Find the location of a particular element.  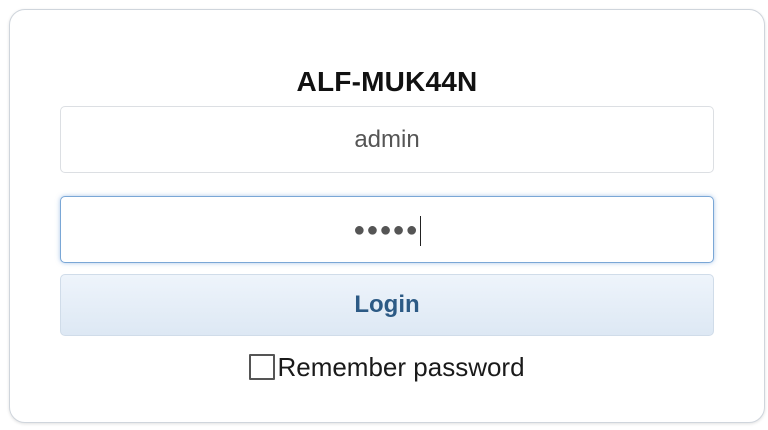

remember-password-label: Remember password is located at coordinates (400, 367).